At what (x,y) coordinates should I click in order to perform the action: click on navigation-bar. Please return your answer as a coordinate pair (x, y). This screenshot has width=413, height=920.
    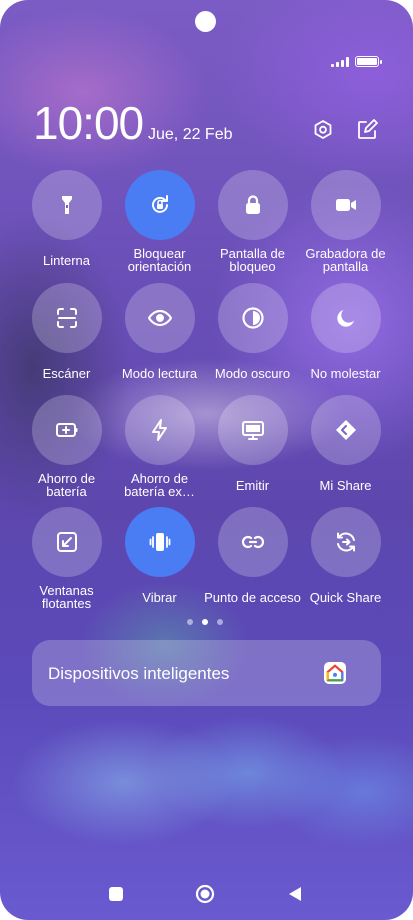
    Looking at the image, I should click on (206, 896).